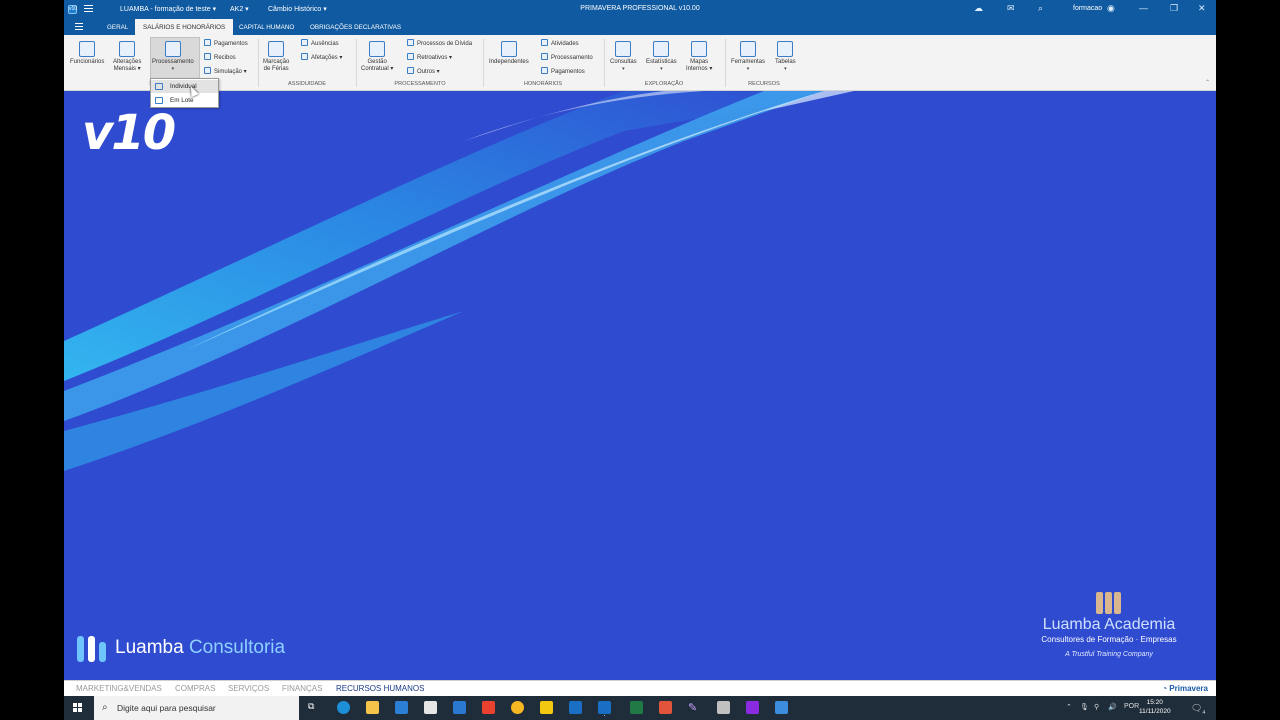  Describe the element at coordinates (1202, 8) in the screenshot. I see `close-icon: ✕` at that location.